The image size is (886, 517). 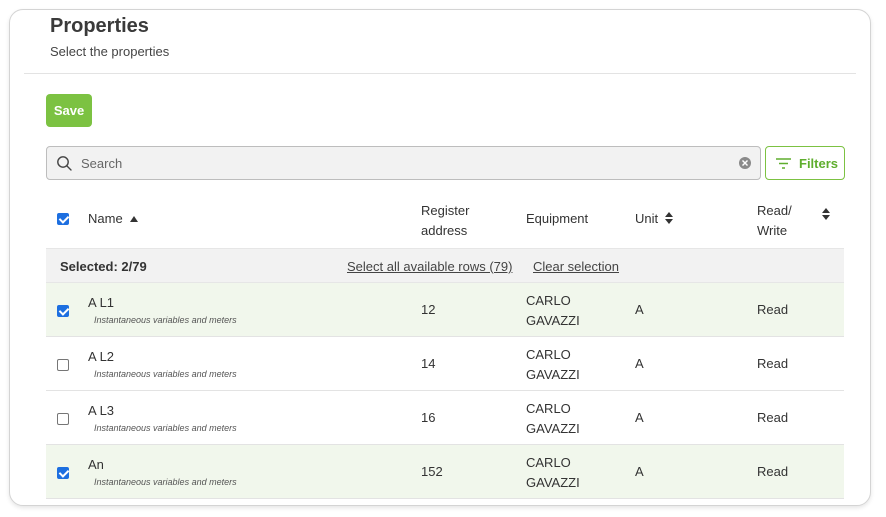 What do you see at coordinates (432, 471) in the screenshot?
I see `row-register: 152` at bounding box center [432, 471].